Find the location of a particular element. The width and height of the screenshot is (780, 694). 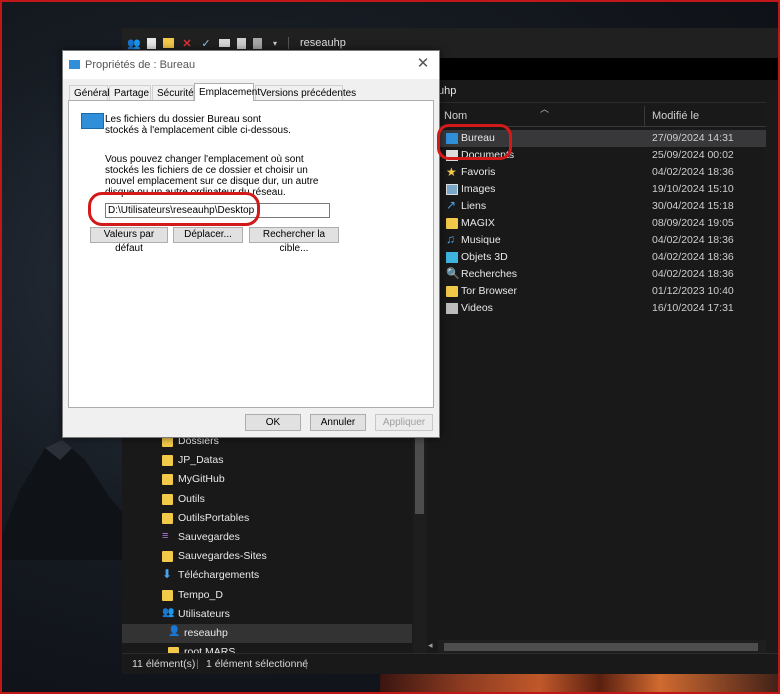

nav-item-label: Sauvegardes is located at coordinates (209, 536).